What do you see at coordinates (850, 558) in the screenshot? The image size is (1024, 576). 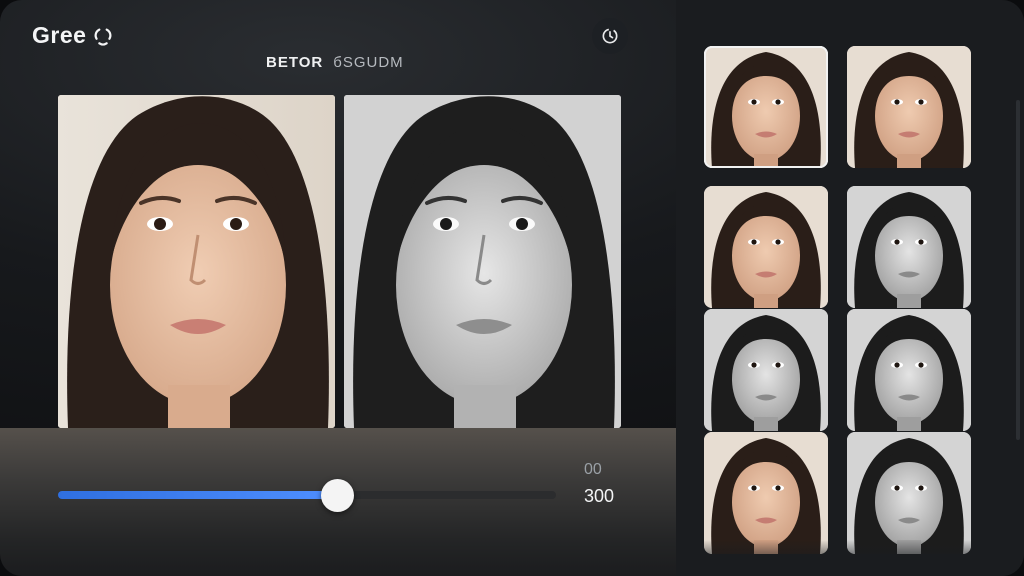 I see `gallery-fade` at bounding box center [850, 558].